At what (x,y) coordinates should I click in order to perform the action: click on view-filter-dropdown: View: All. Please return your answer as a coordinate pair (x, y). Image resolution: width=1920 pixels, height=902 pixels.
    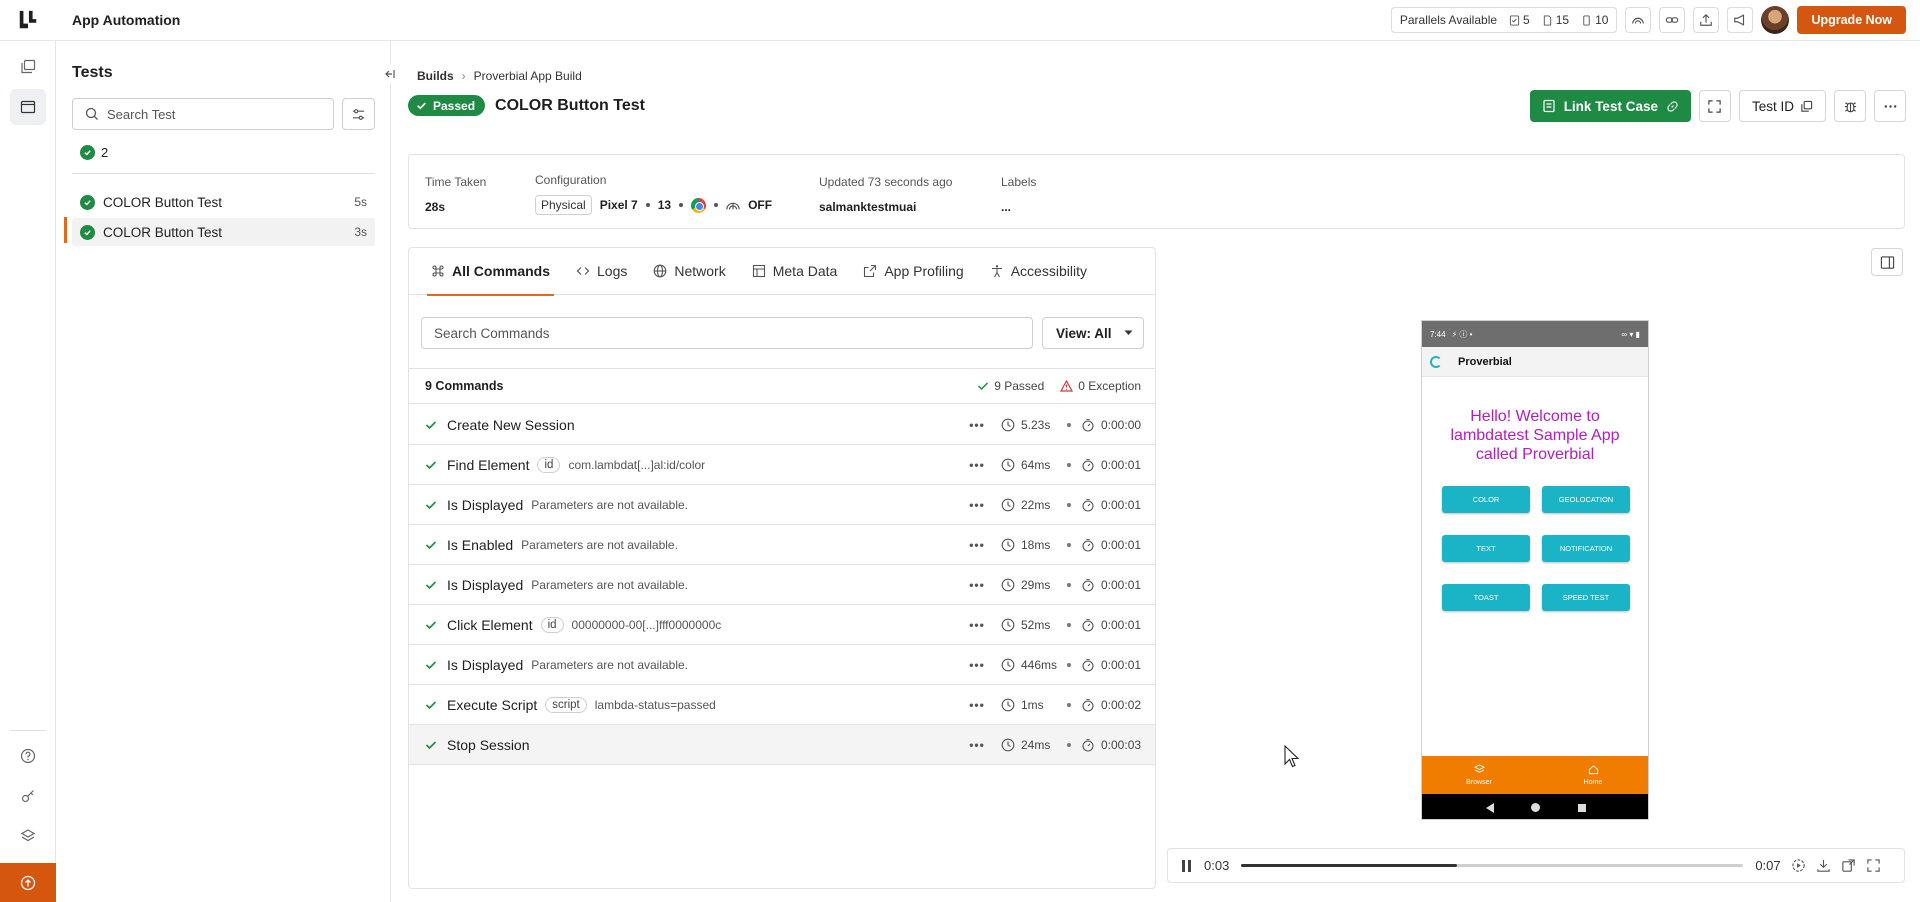
    Looking at the image, I should click on (1093, 333).